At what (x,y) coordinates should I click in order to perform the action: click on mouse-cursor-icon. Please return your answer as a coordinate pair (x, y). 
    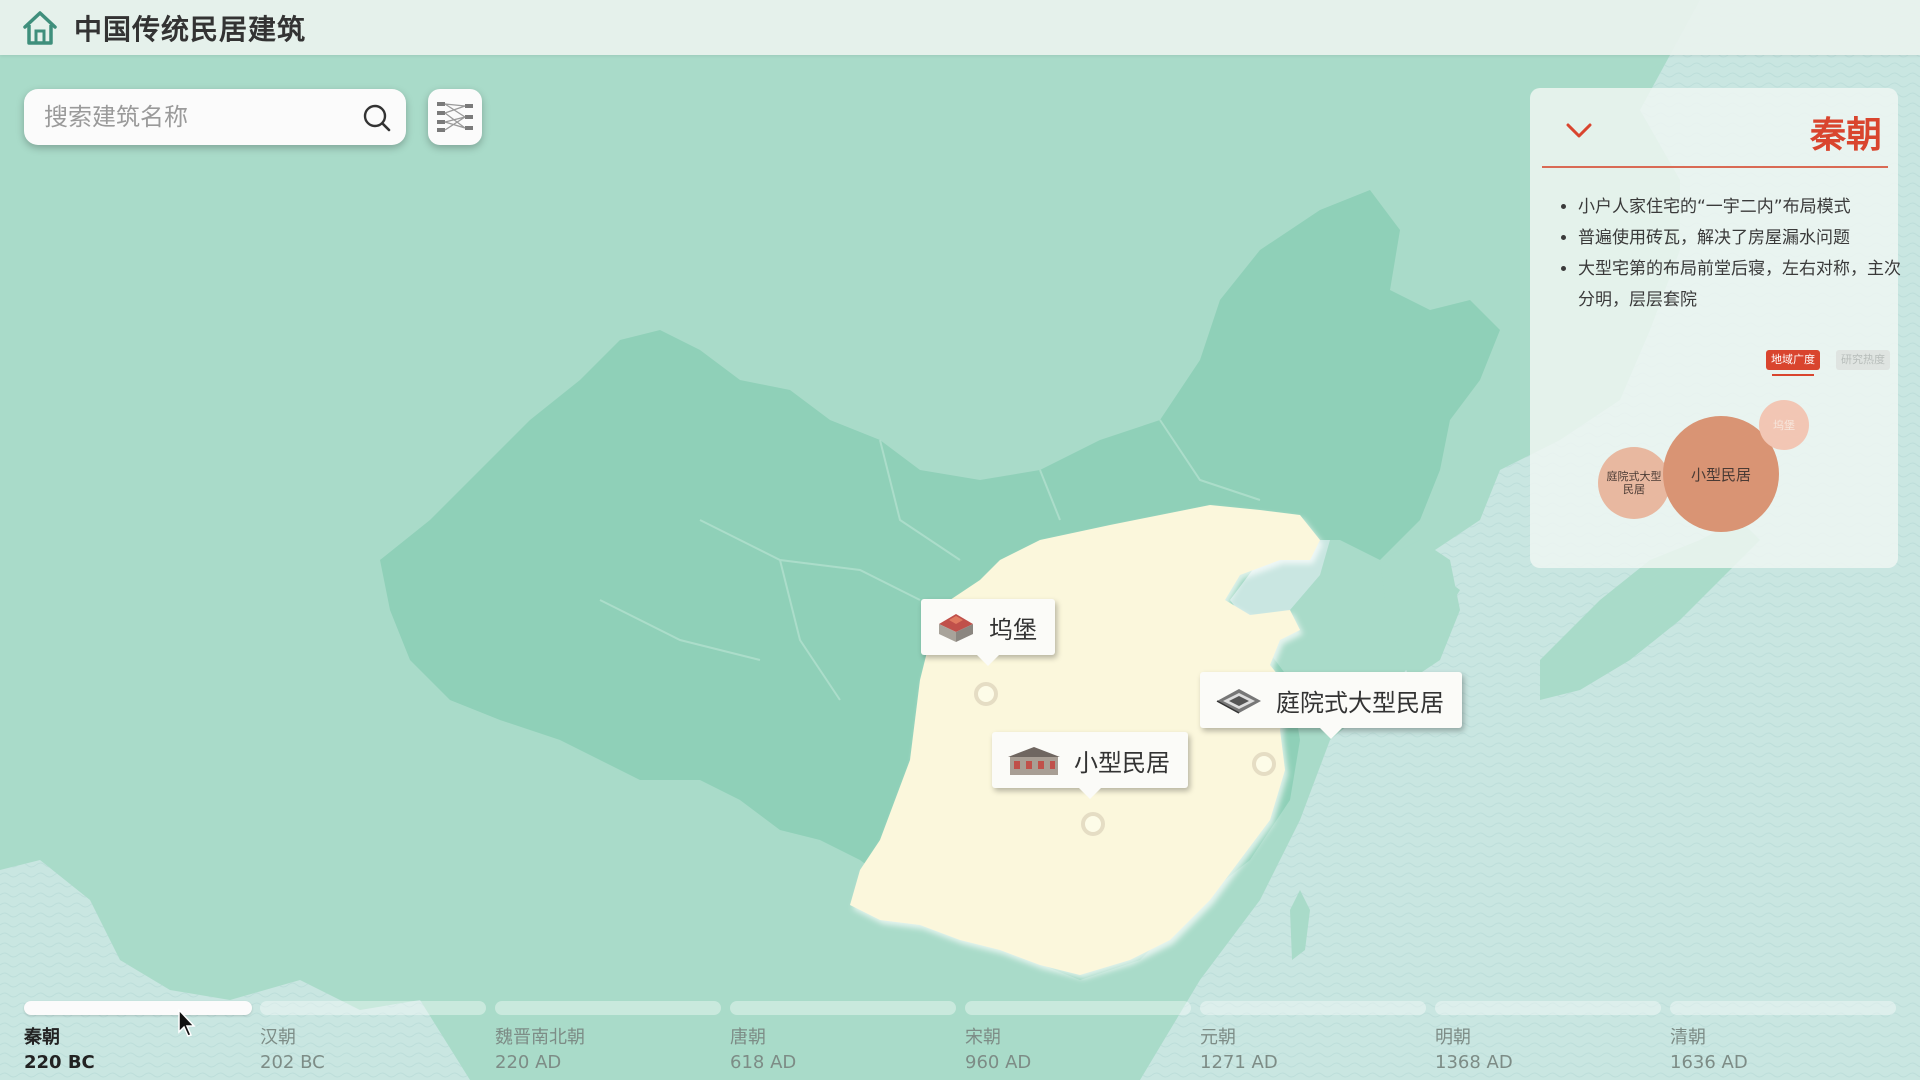
    Looking at the image, I should click on (187, 1022).